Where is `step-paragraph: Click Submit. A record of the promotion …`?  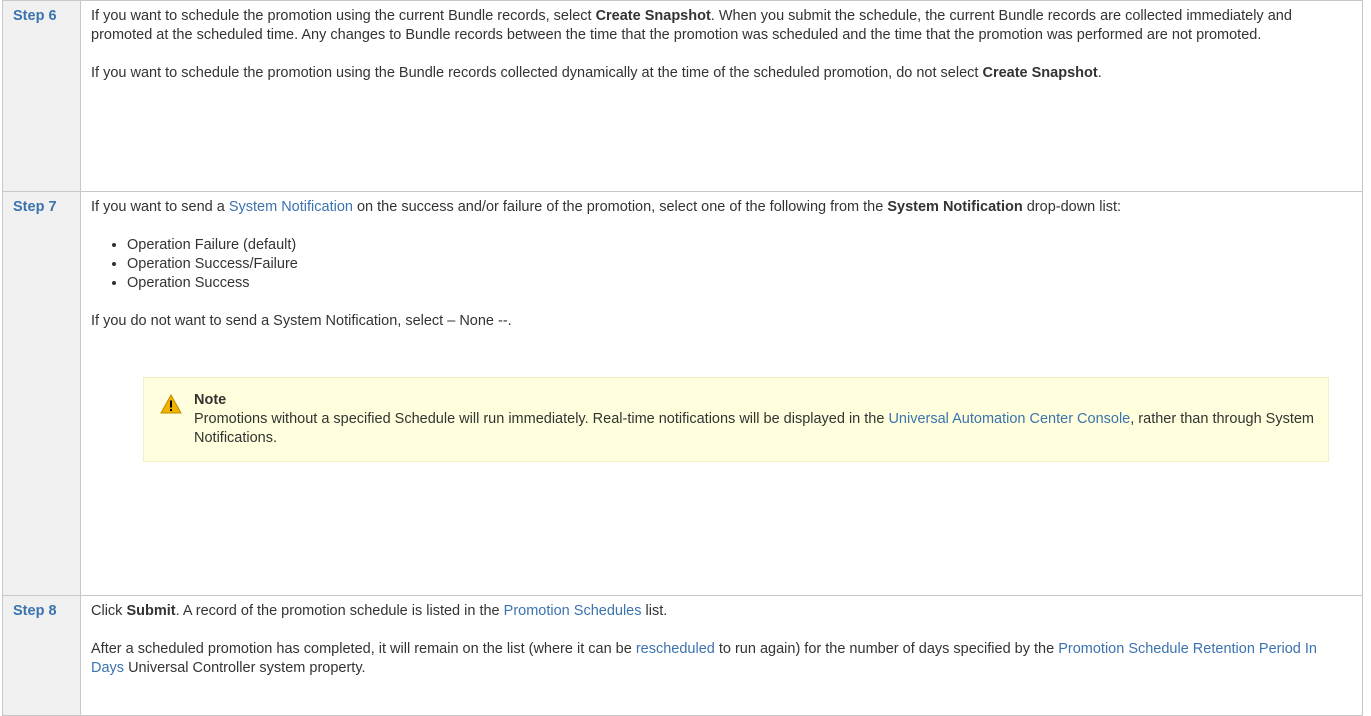 step-paragraph: Click Submit. A record of the promotion … is located at coordinates (379, 611).